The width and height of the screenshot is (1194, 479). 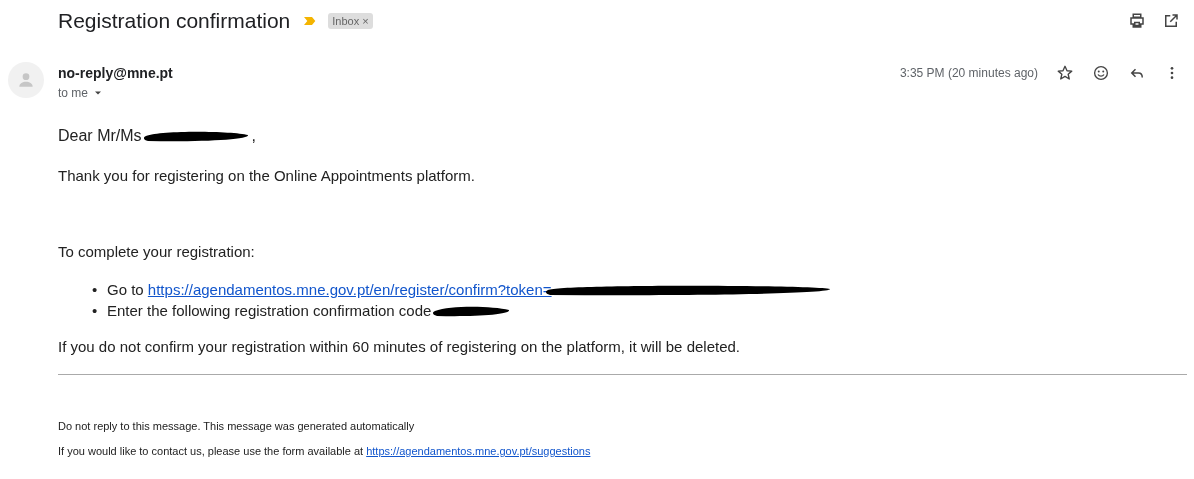 What do you see at coordinates (73, 93) in the screenshot?
I see `recipient-text: to me` at bounding box center [73, 93].